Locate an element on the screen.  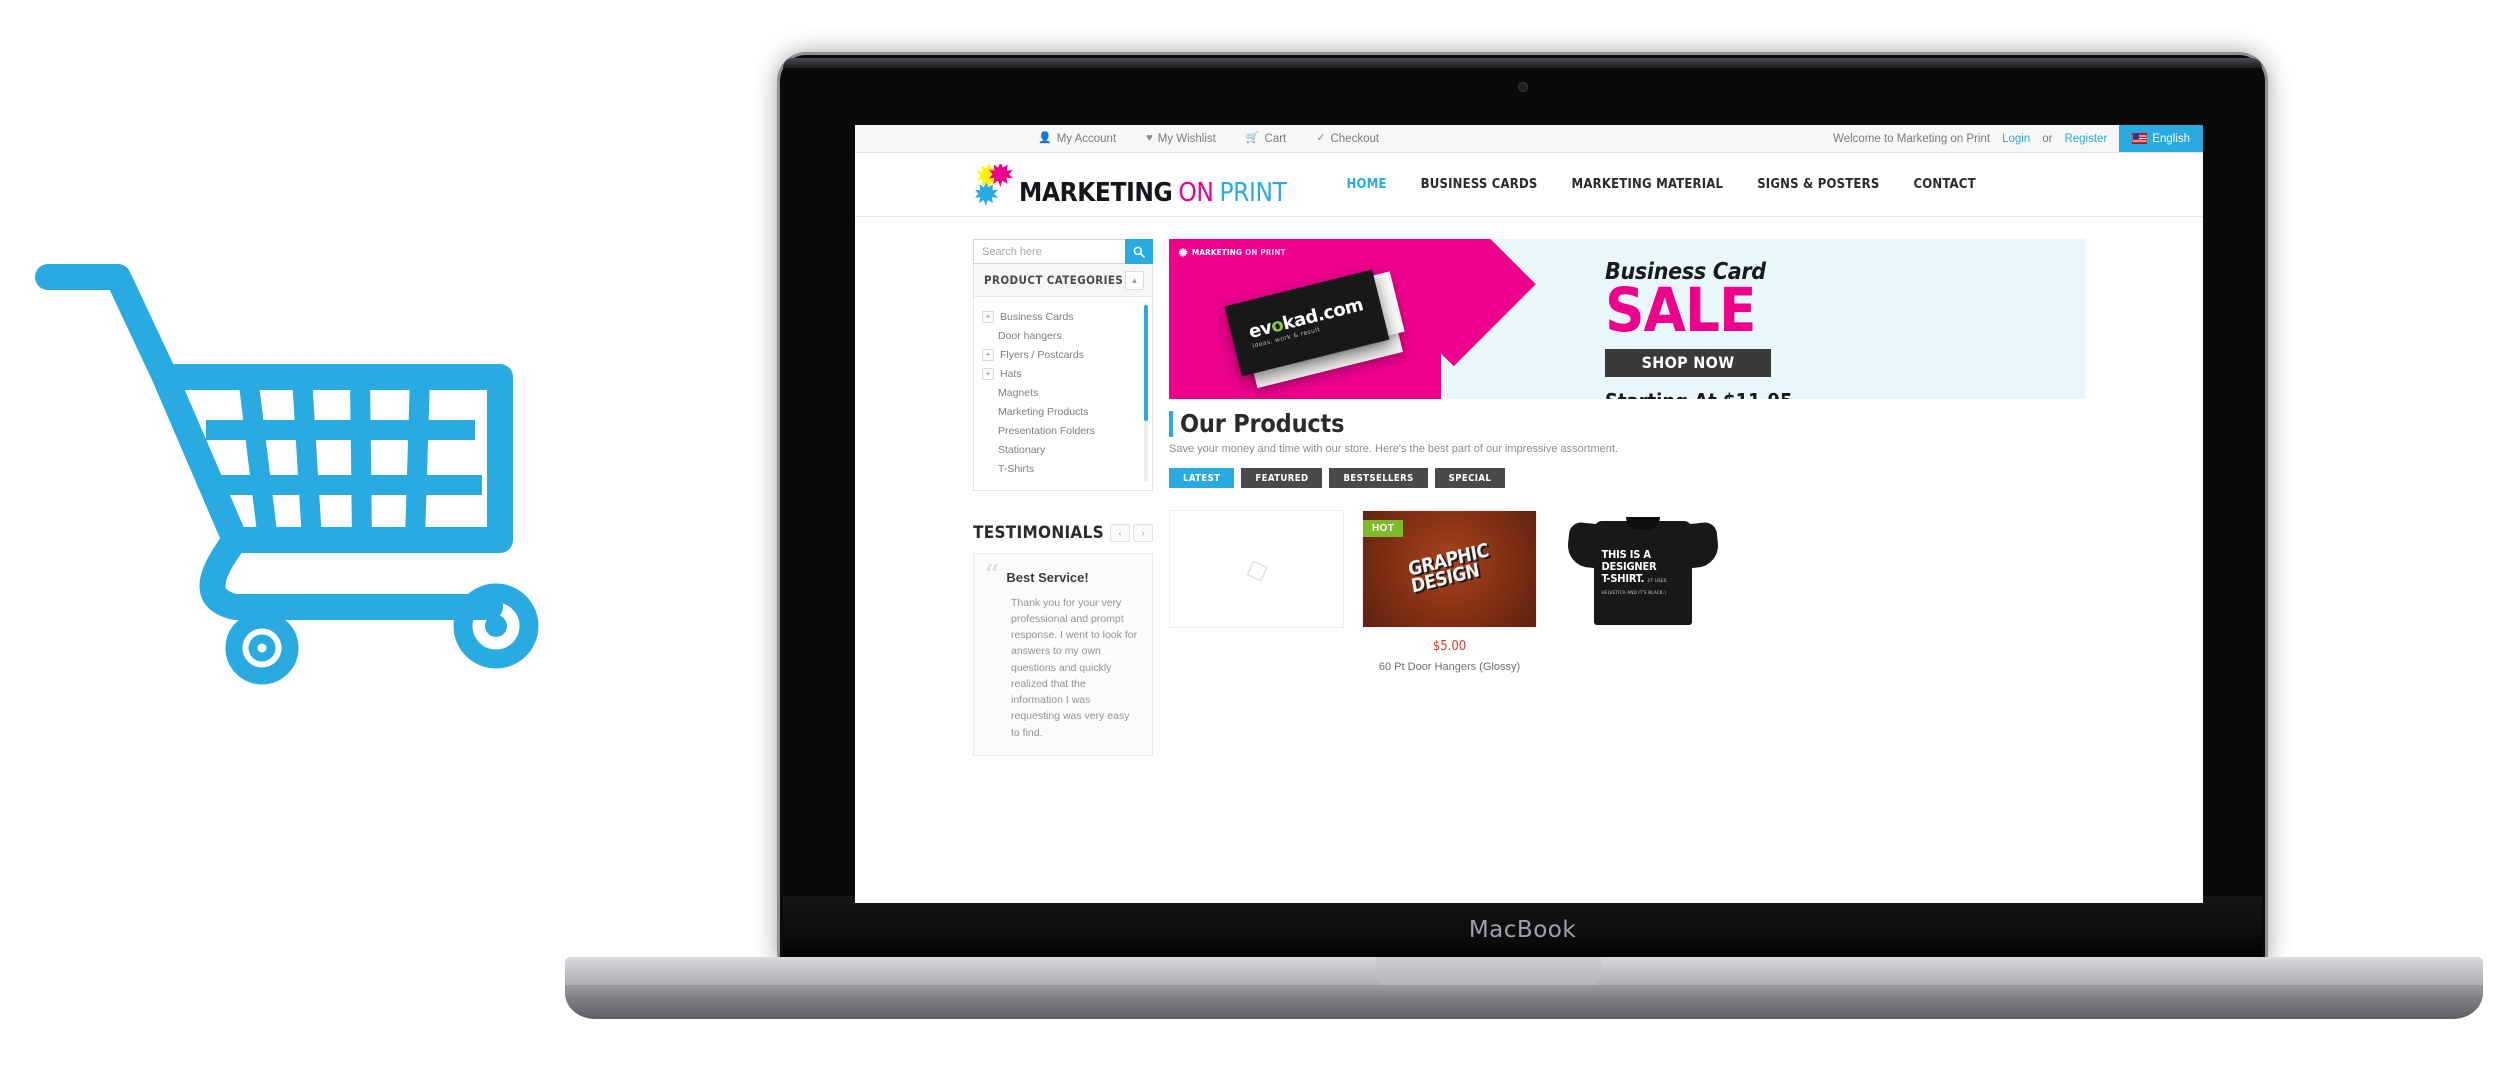
check-icon: ✓ is located at coordinates (1321, 138).